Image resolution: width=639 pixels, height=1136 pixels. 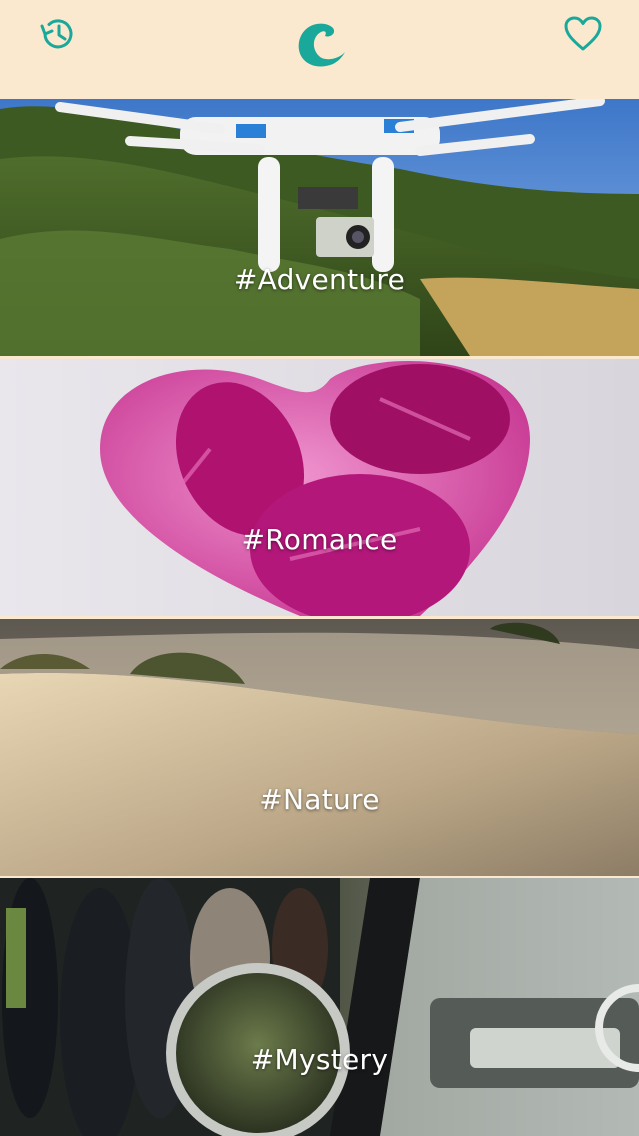 I want to click on c-logo-icon, so click(x=319, y=44).